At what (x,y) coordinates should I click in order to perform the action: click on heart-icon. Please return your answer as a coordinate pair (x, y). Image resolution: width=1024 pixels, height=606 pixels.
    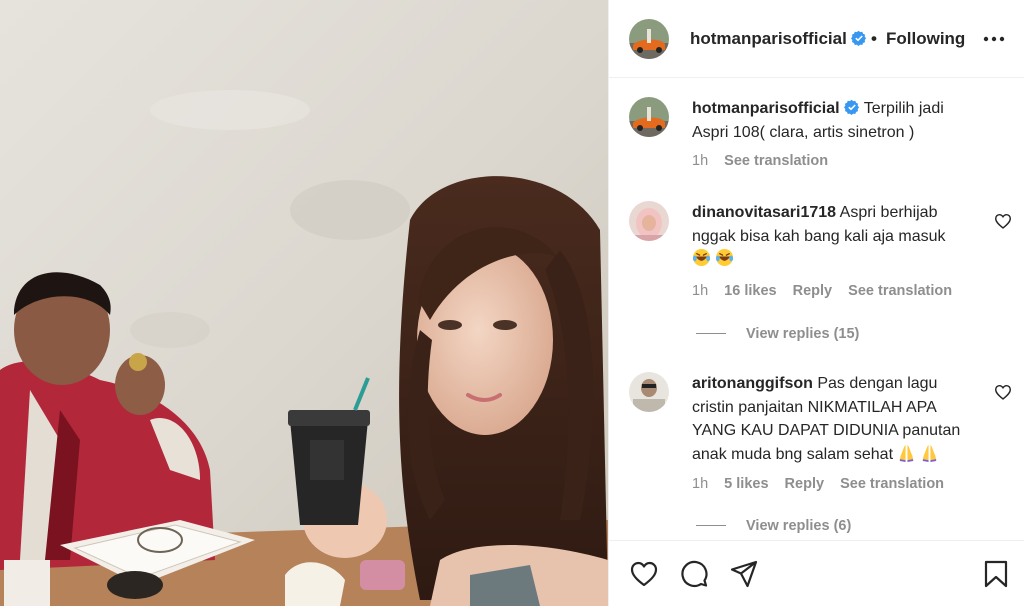
    Looking at the image, I should click on (644, 574).